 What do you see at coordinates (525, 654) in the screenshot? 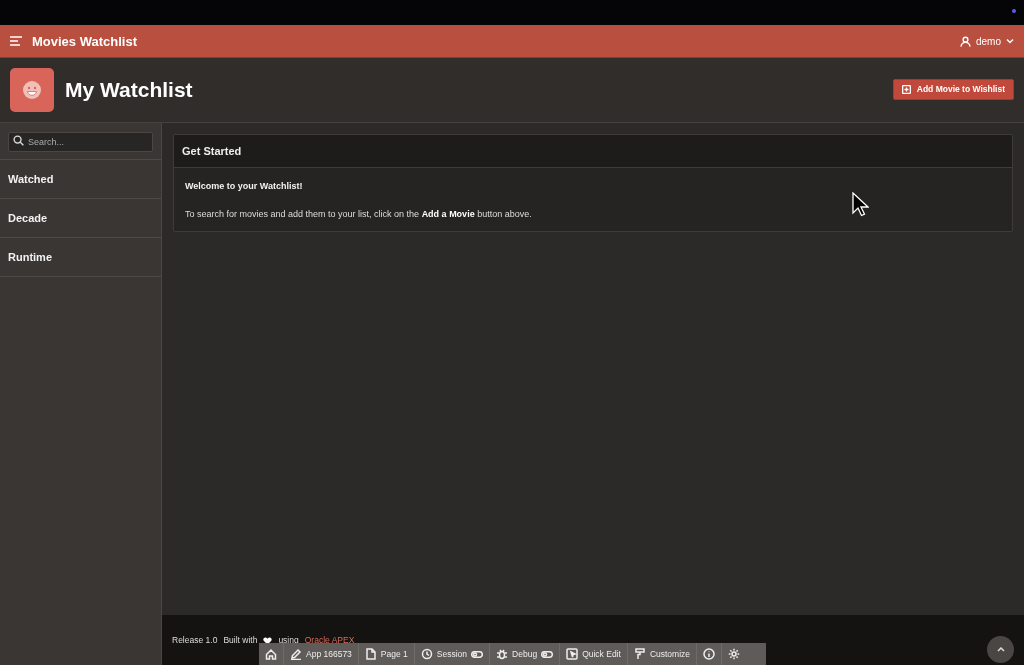
I see `toolbar-button: Debug` at bounding box center [525, 654].